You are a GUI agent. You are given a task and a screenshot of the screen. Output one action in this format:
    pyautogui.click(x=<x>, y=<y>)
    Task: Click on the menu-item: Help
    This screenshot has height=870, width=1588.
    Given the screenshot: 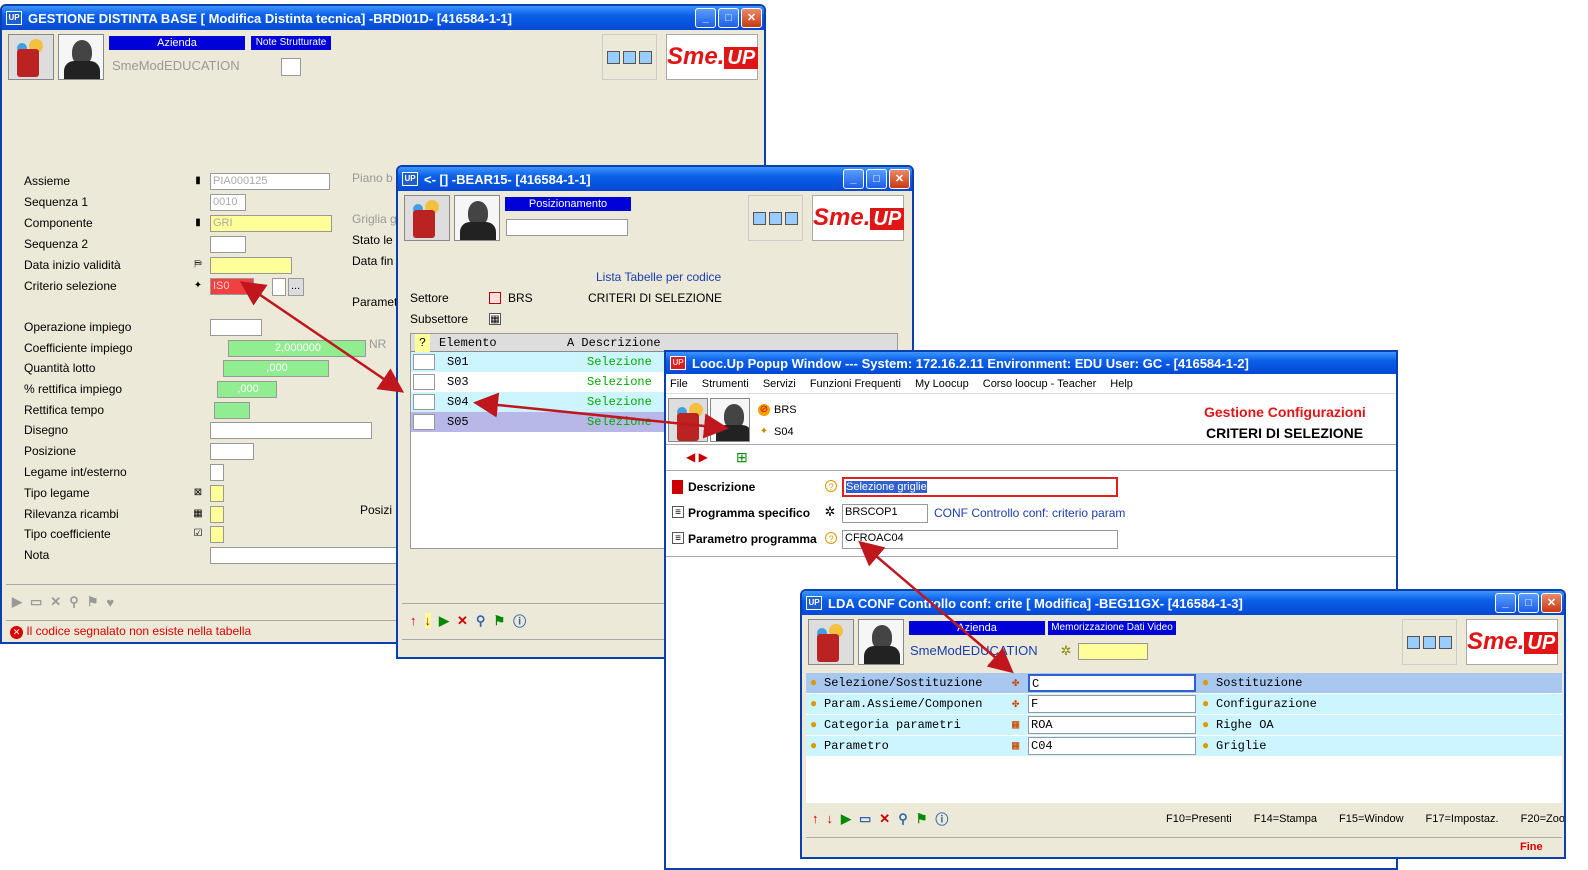 What is the action you would take?
    pyautogui.click(x=1121, y=384)
    